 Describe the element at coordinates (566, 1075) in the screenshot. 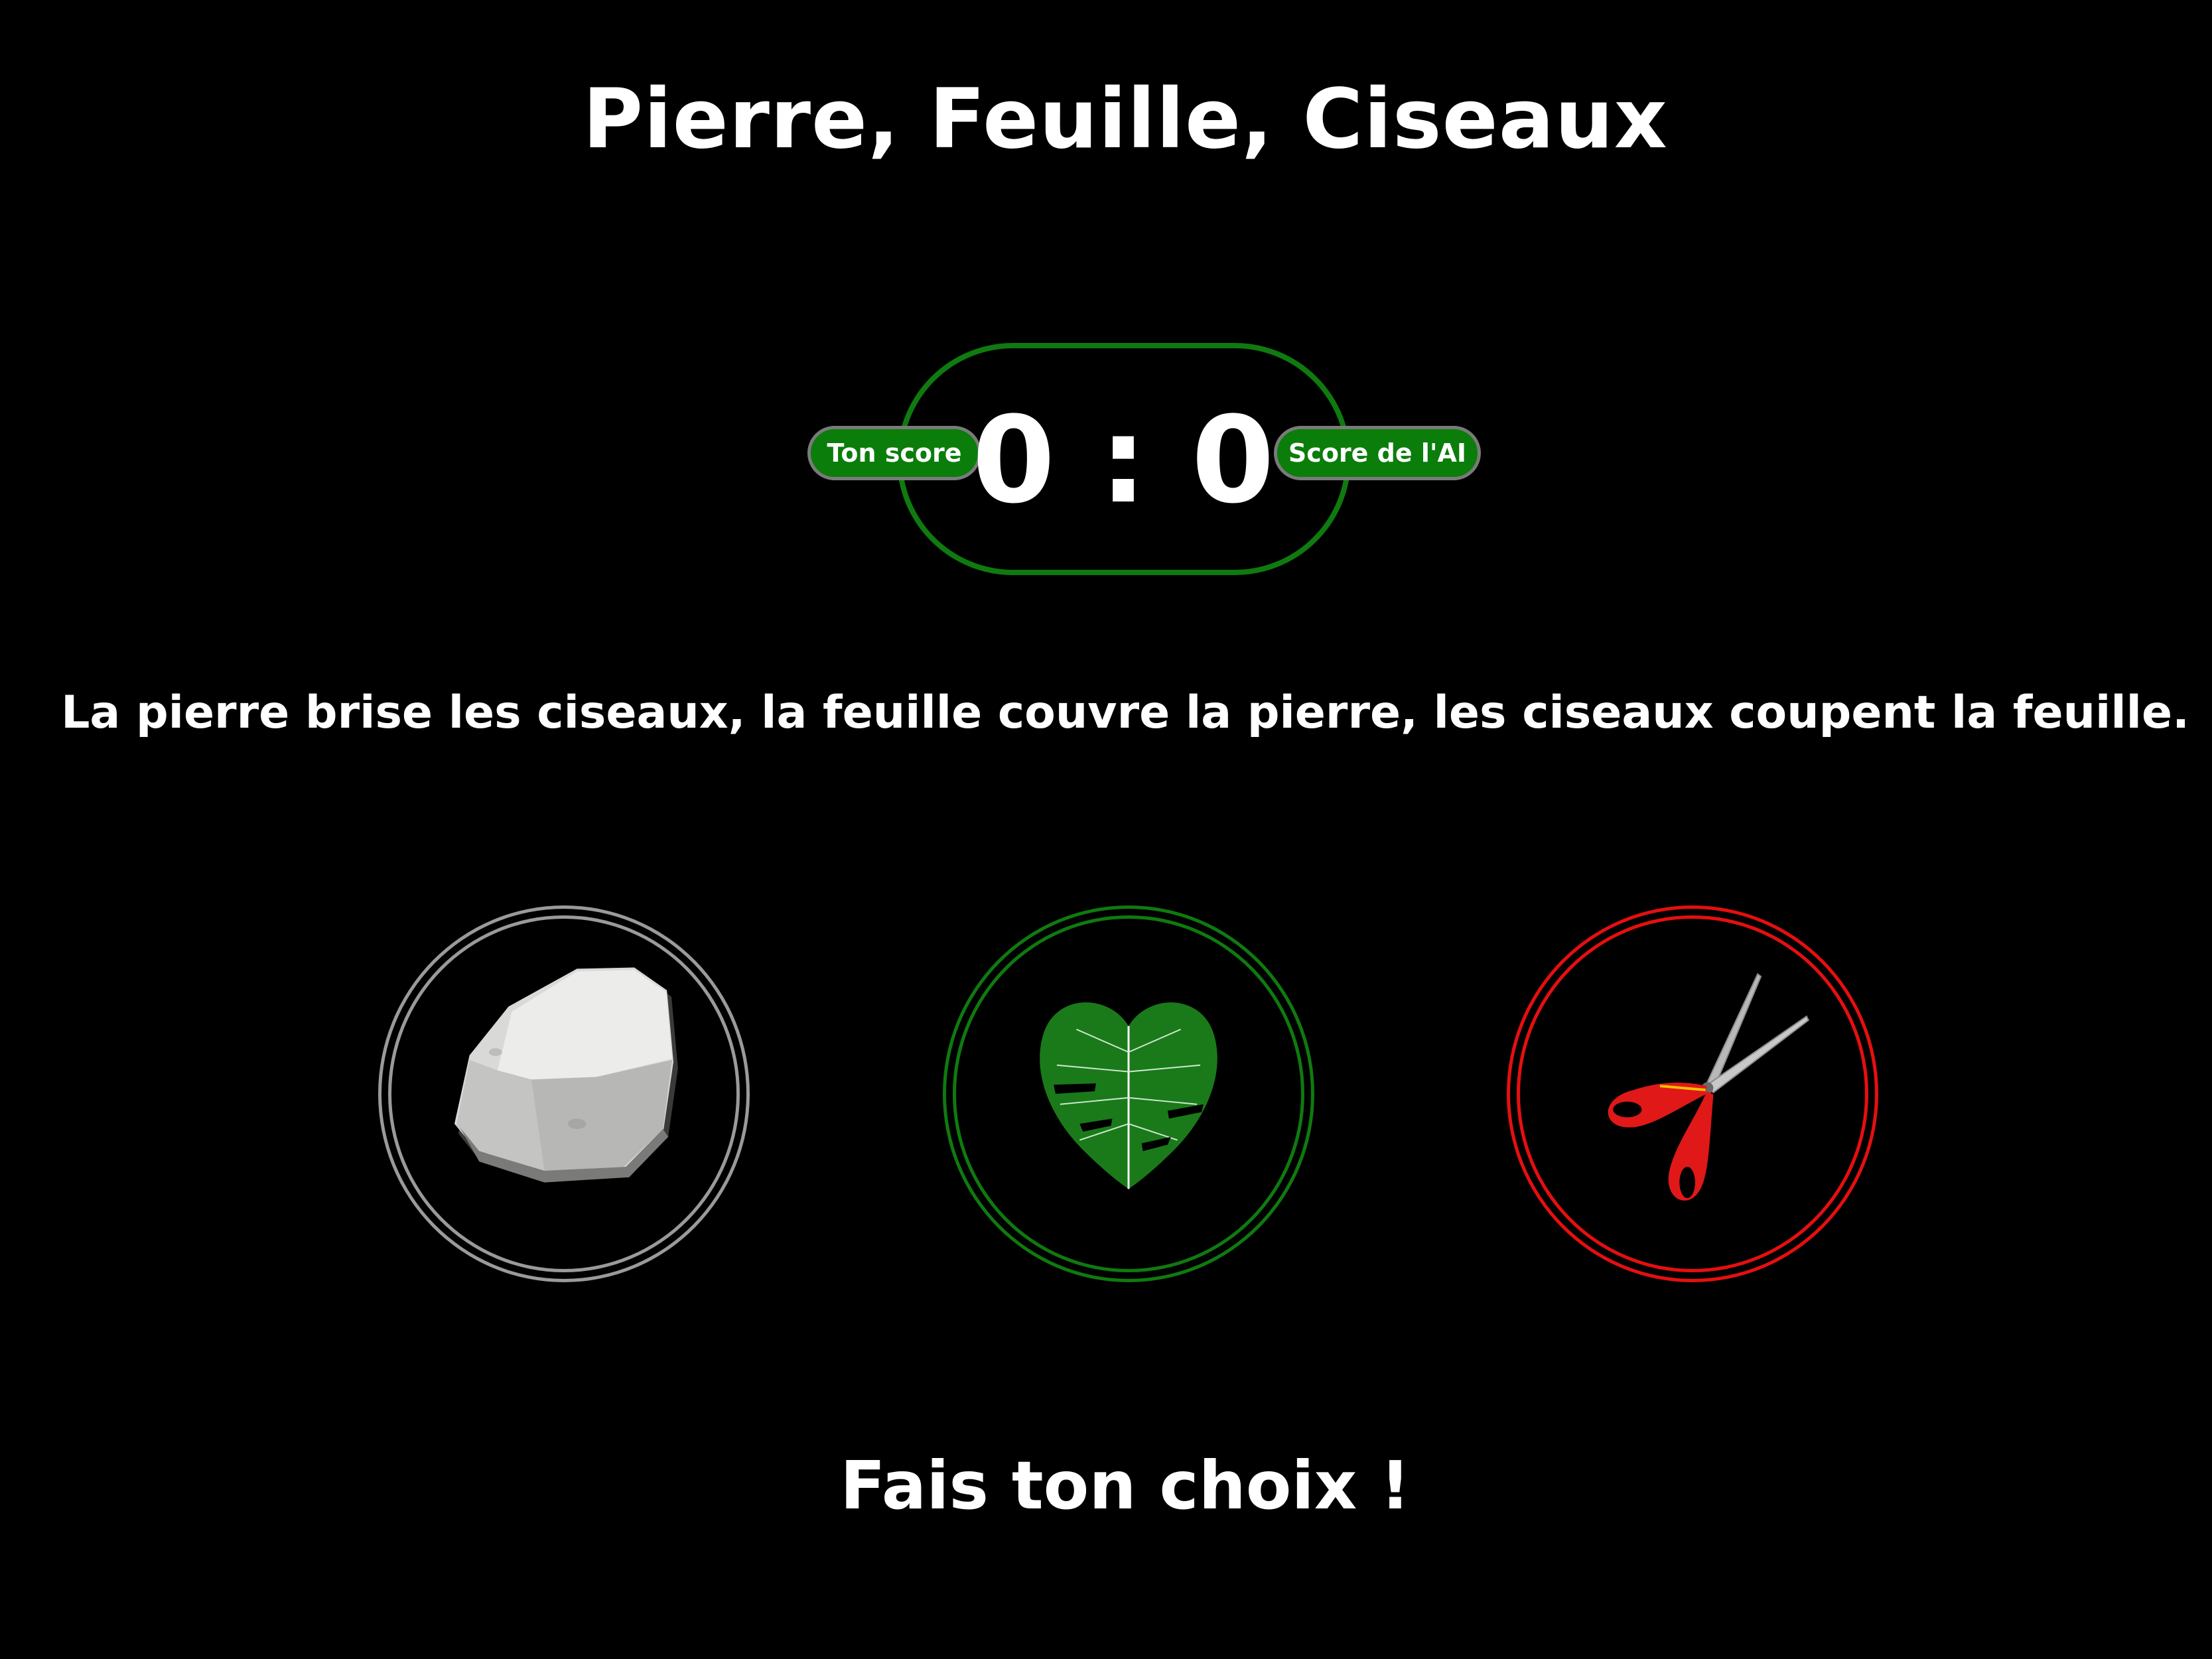

I see `rock-icon` at that location.